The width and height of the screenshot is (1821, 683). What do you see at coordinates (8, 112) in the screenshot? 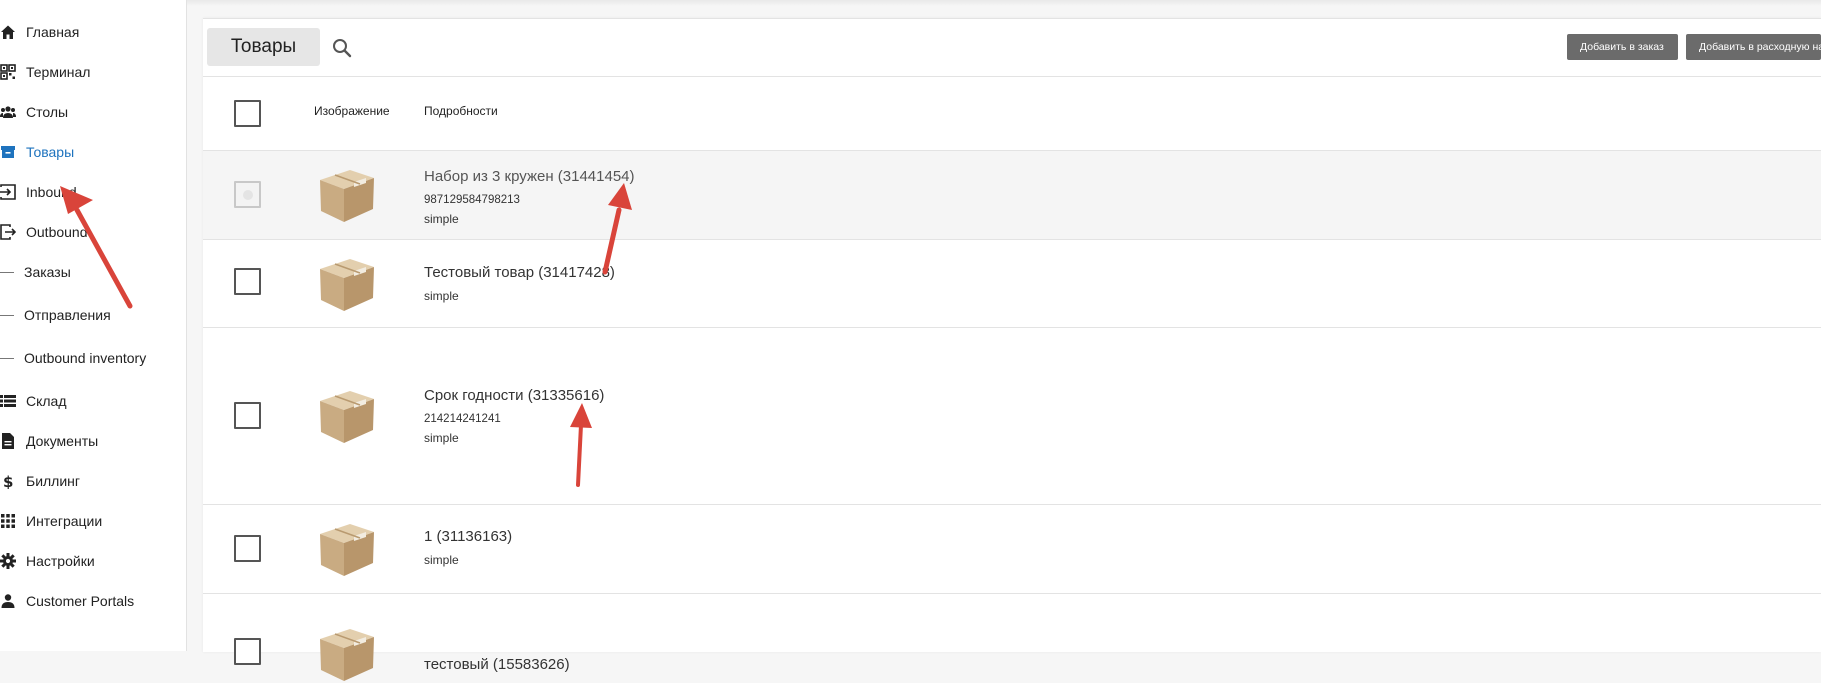
I see `people-icon` at bounding box center [8, 112].